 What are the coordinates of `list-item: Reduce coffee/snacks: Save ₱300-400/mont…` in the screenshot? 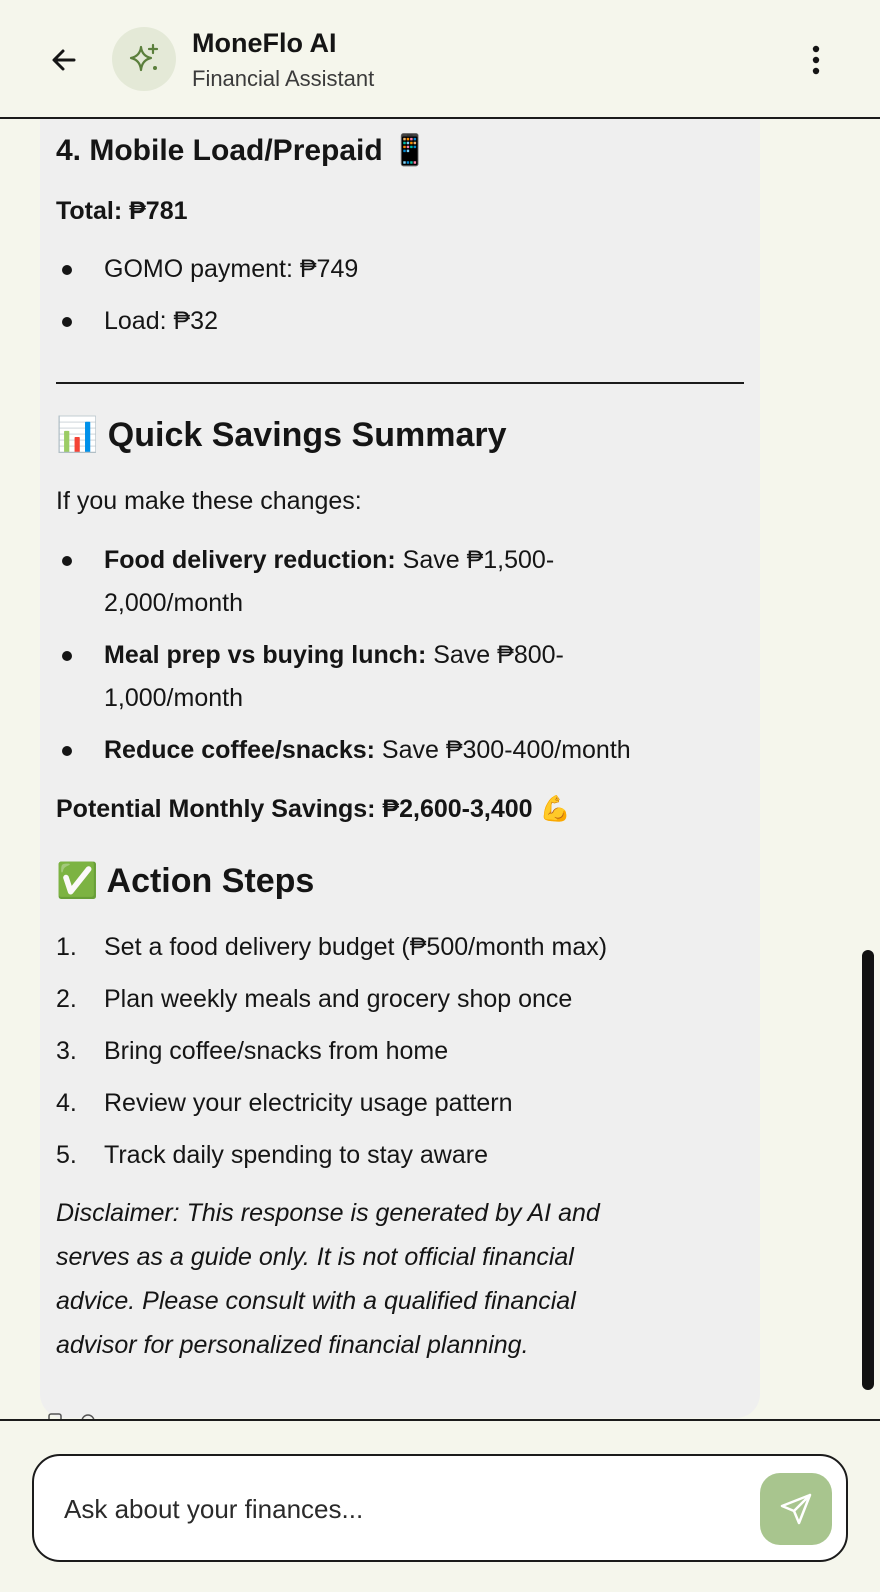 It's located at (367, 750).